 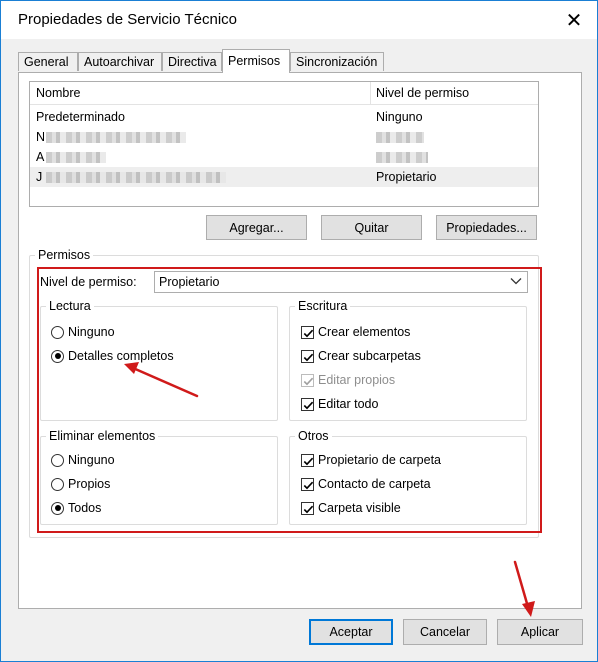 I want to click on chevron-down-icon, so click(x=516, y=281).